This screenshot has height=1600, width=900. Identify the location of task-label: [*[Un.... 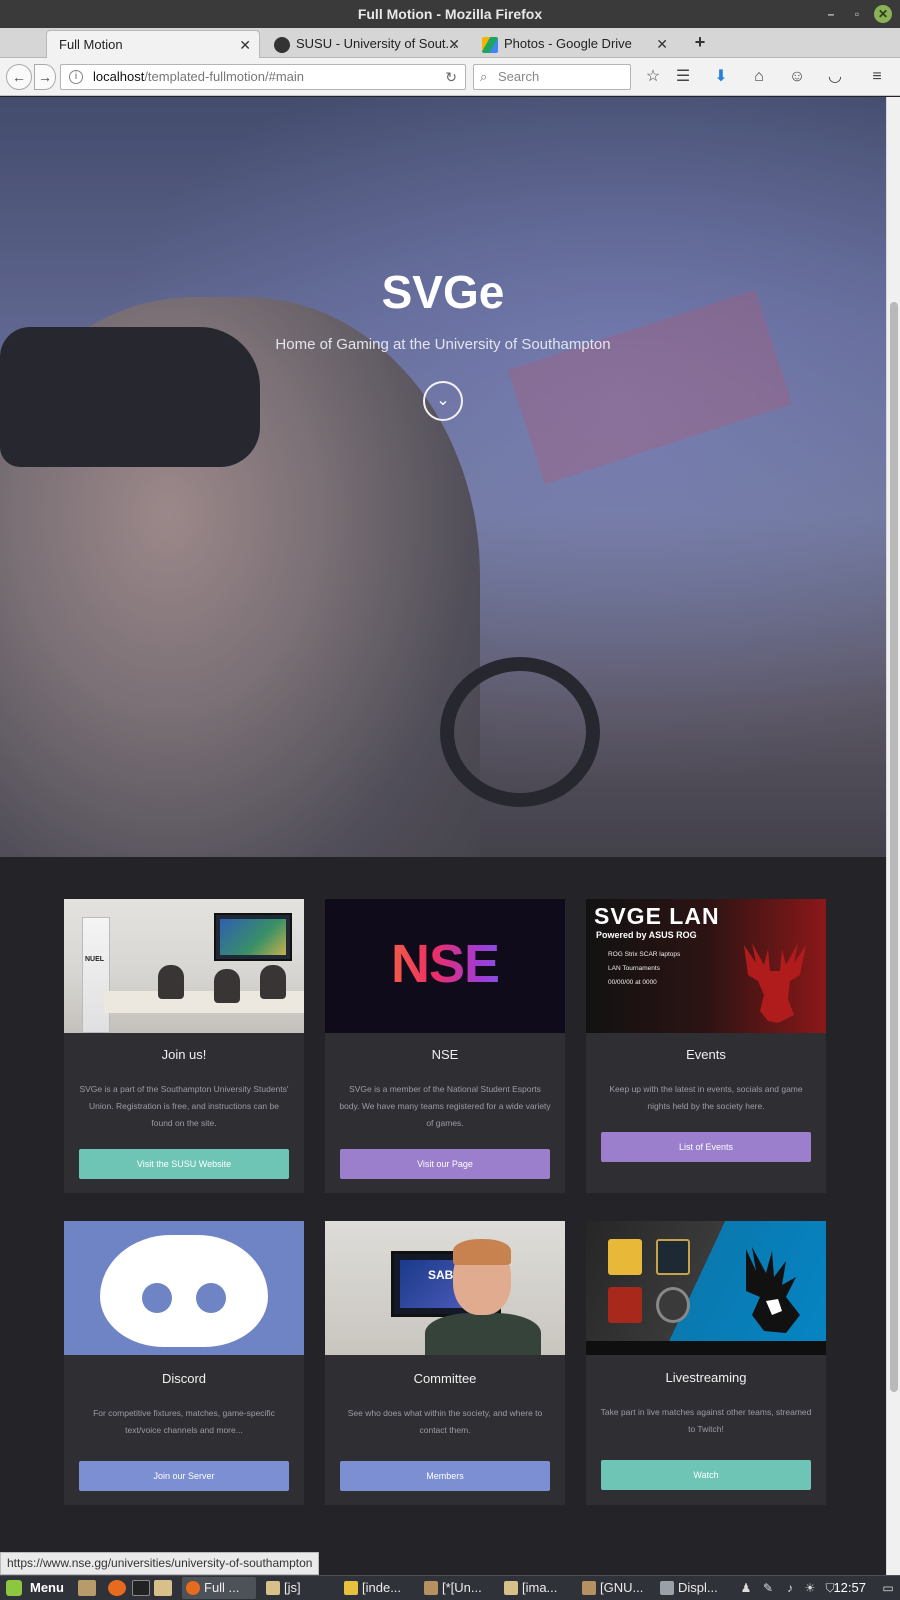
(462, 1587).